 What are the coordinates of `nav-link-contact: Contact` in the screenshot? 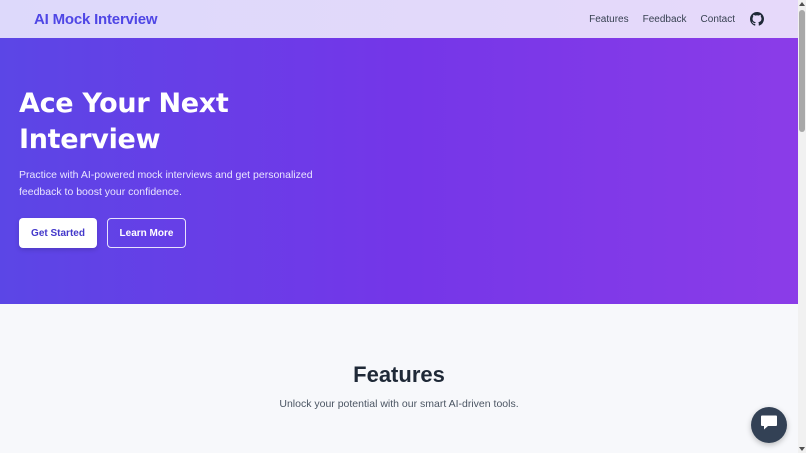 It's located at (718, 19).